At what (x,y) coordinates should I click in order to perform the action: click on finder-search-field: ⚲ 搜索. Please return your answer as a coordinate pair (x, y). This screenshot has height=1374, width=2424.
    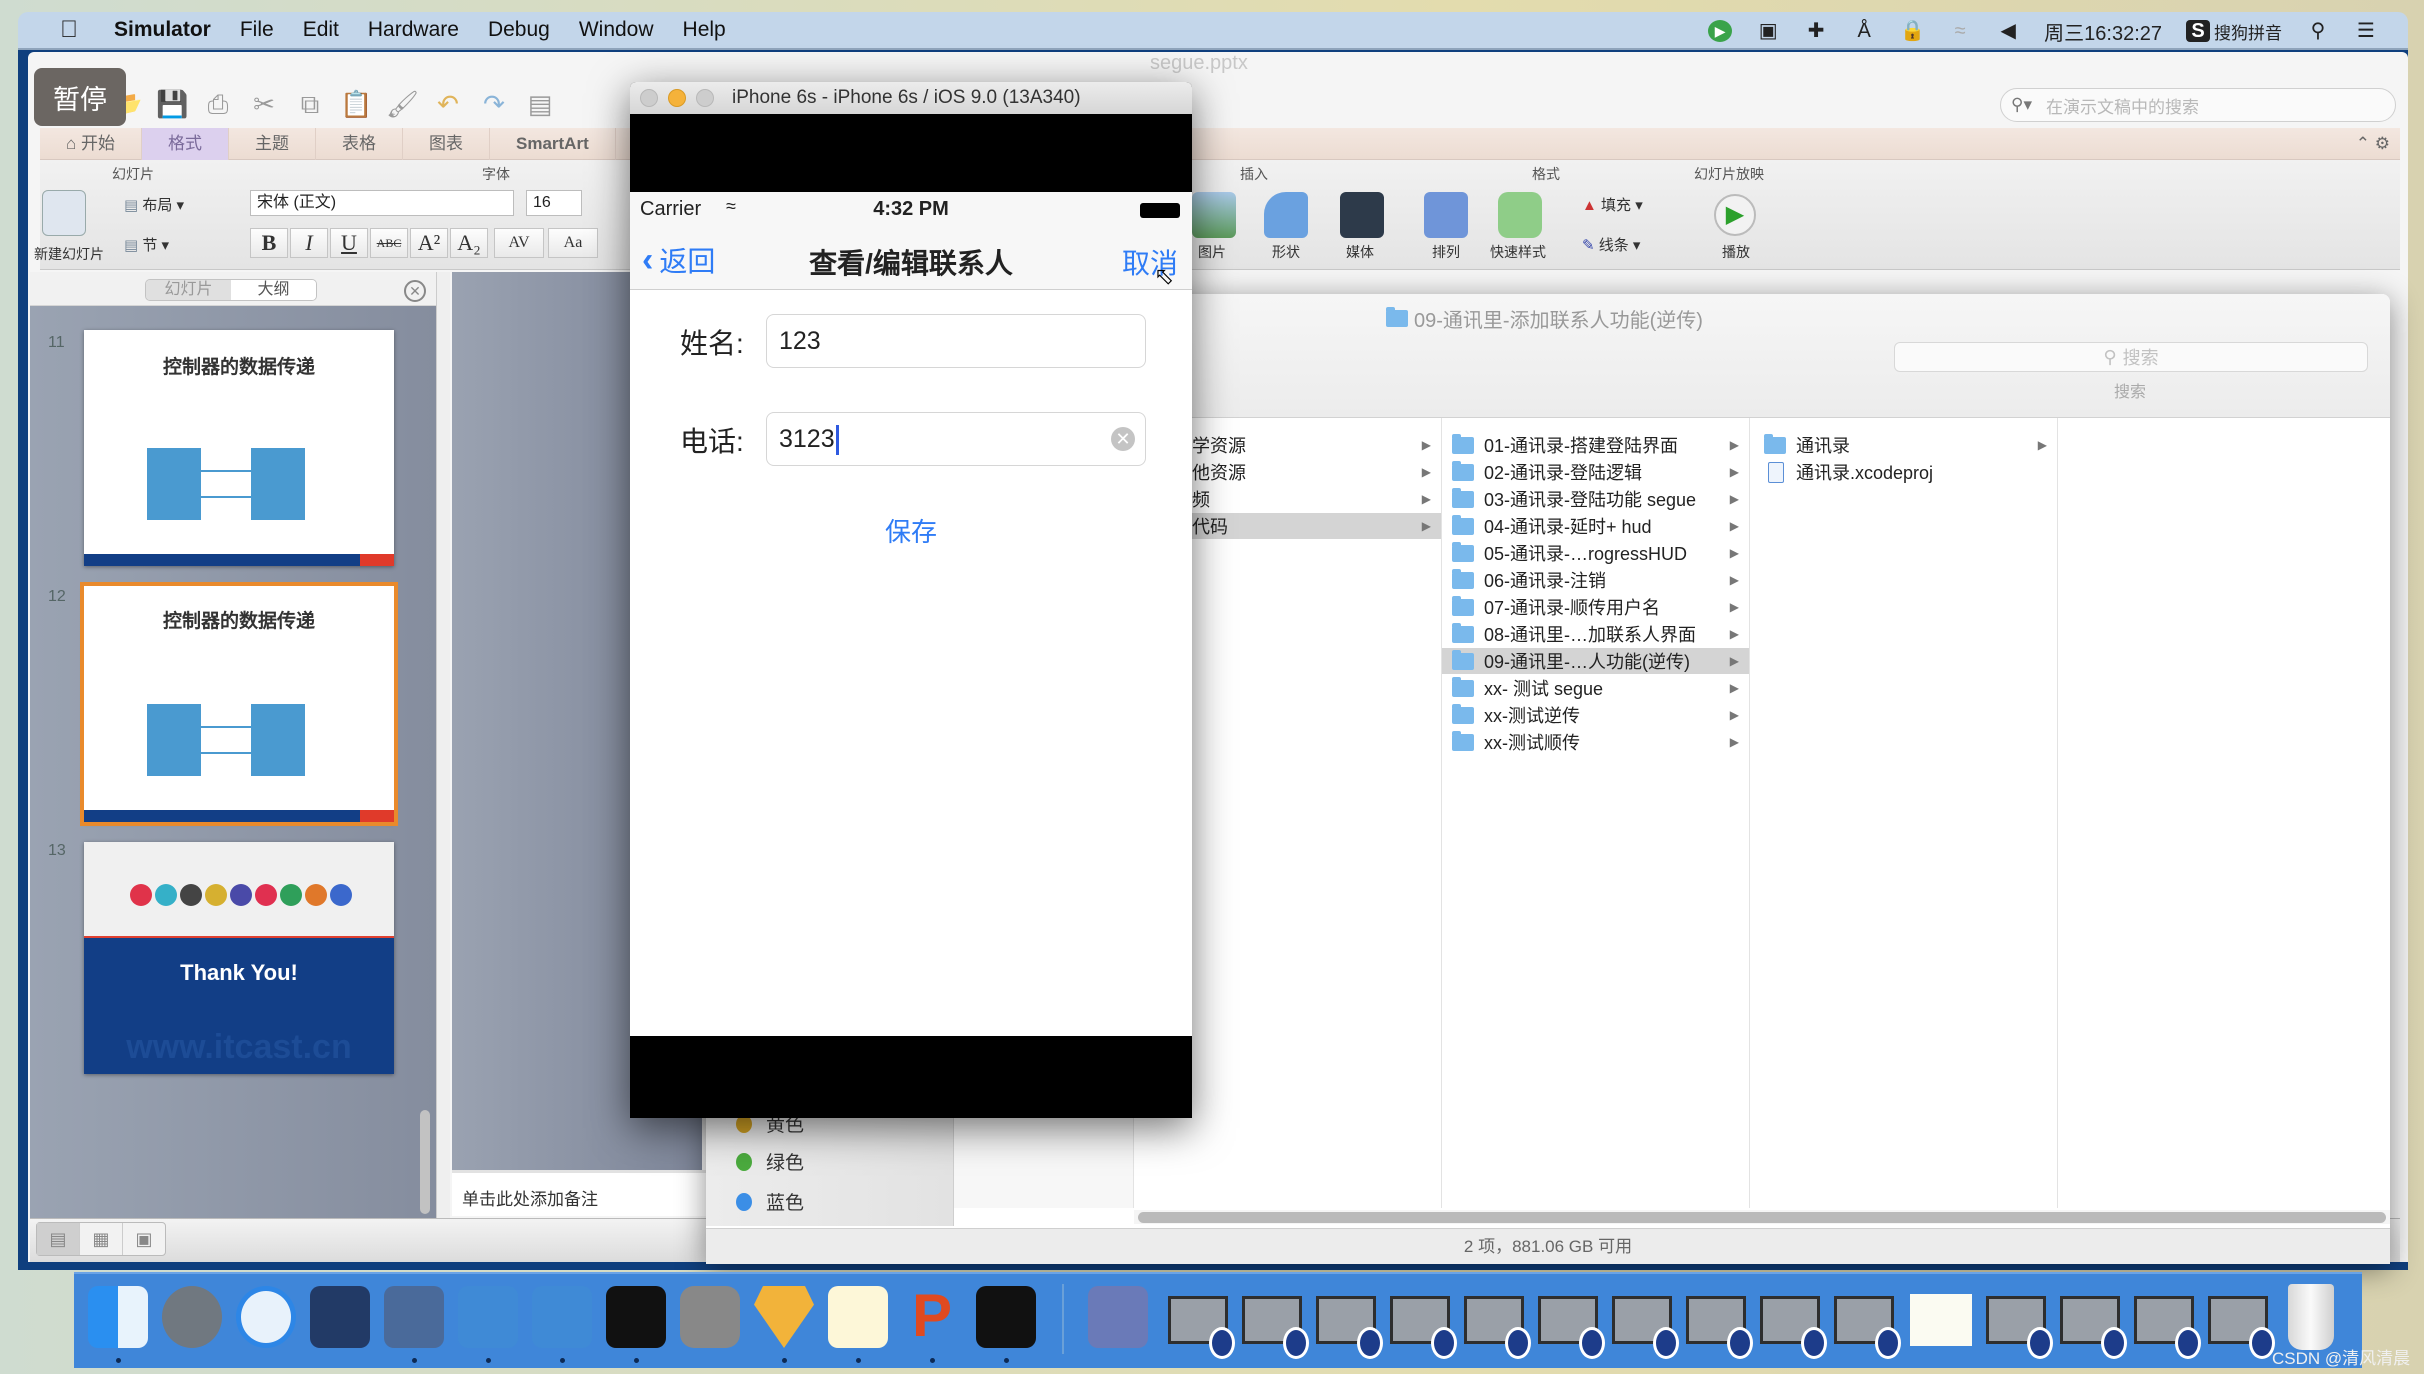
    Looking at the image, I should click on (2131, 357).